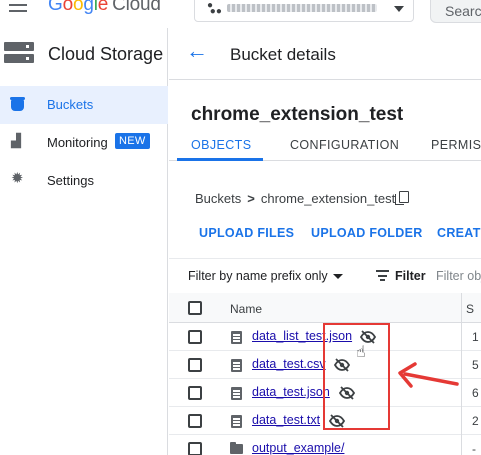 The width and height of the screenshot is (481, 455). Describe the element at coordinates (258, 276) in the screenshot. I see `filter-mode-label: Filter by name prefix only` at that location.